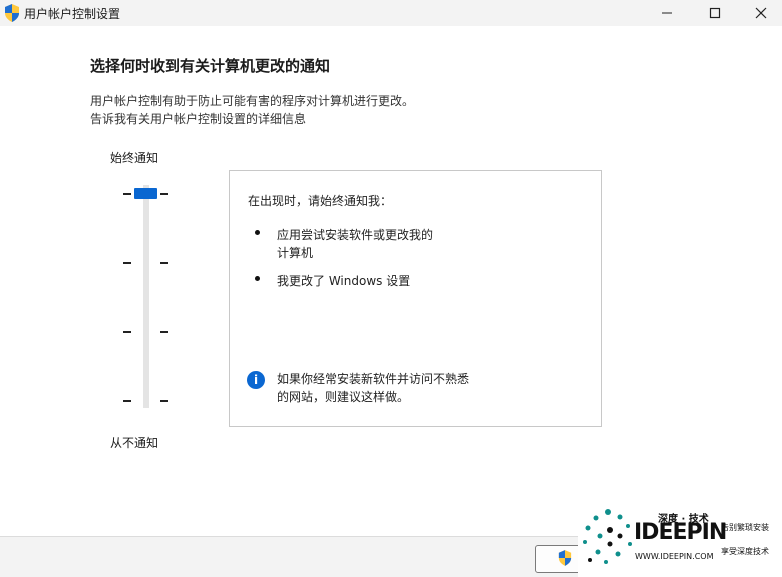 Image resolution: width=782 pixels, height=577 pixels. What do you see at coordinates (343, 397) in the screenshot?
I see `recommendation-text: 的网站，则建议这样做。` at bounding box center [343, 397].